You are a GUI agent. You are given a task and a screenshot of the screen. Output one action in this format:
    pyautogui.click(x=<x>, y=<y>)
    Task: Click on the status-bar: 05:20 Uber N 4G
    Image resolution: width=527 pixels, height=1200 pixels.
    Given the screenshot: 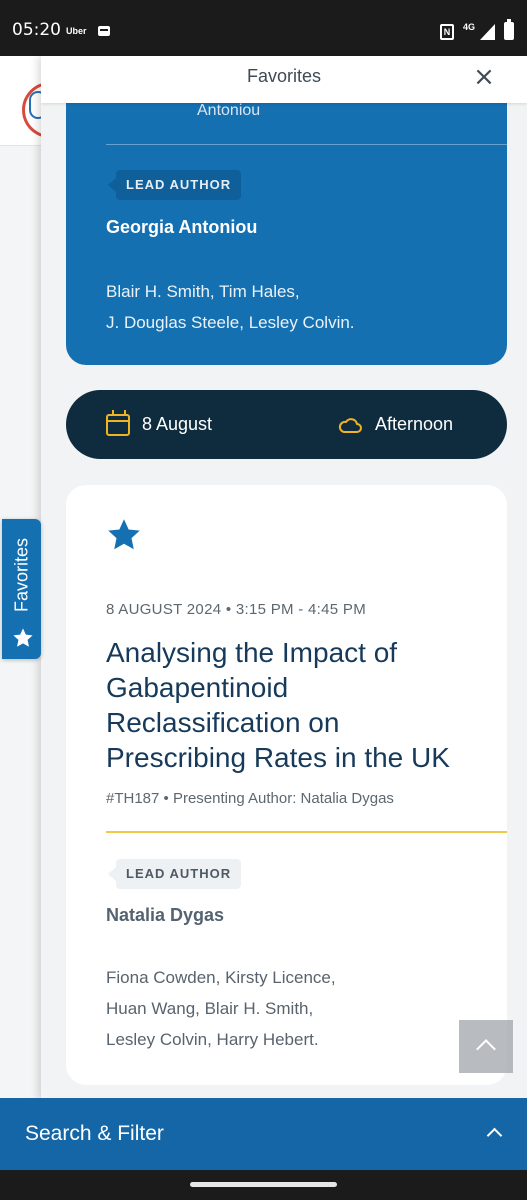 What is the action you would take?
    pyautogui.click(x=263, y=28)
    